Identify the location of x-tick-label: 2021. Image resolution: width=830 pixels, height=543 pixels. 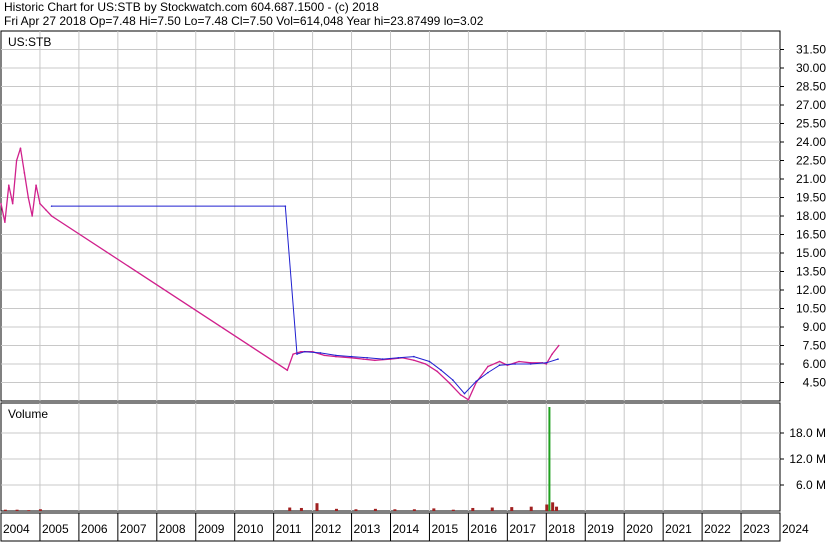
(678, 529).